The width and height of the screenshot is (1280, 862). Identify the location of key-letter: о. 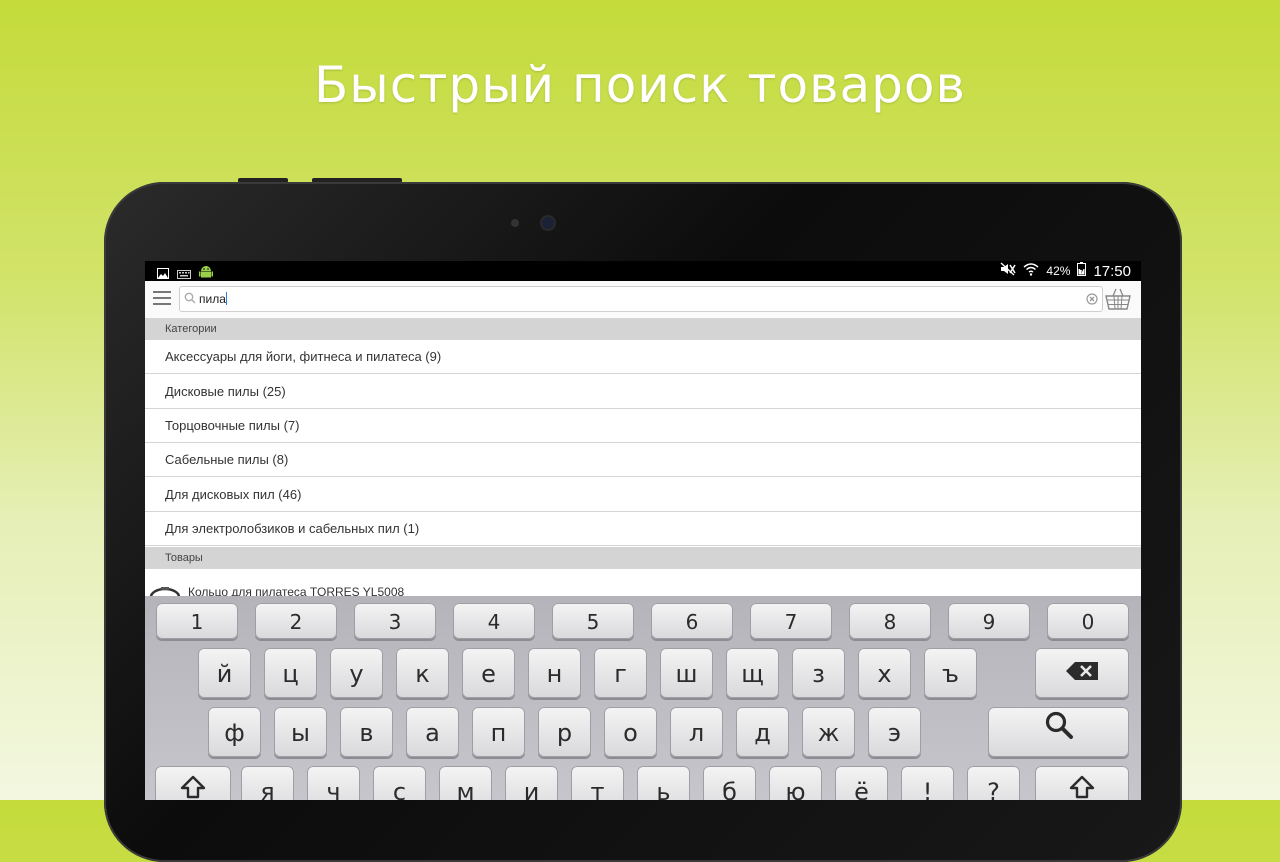
(630, 732).